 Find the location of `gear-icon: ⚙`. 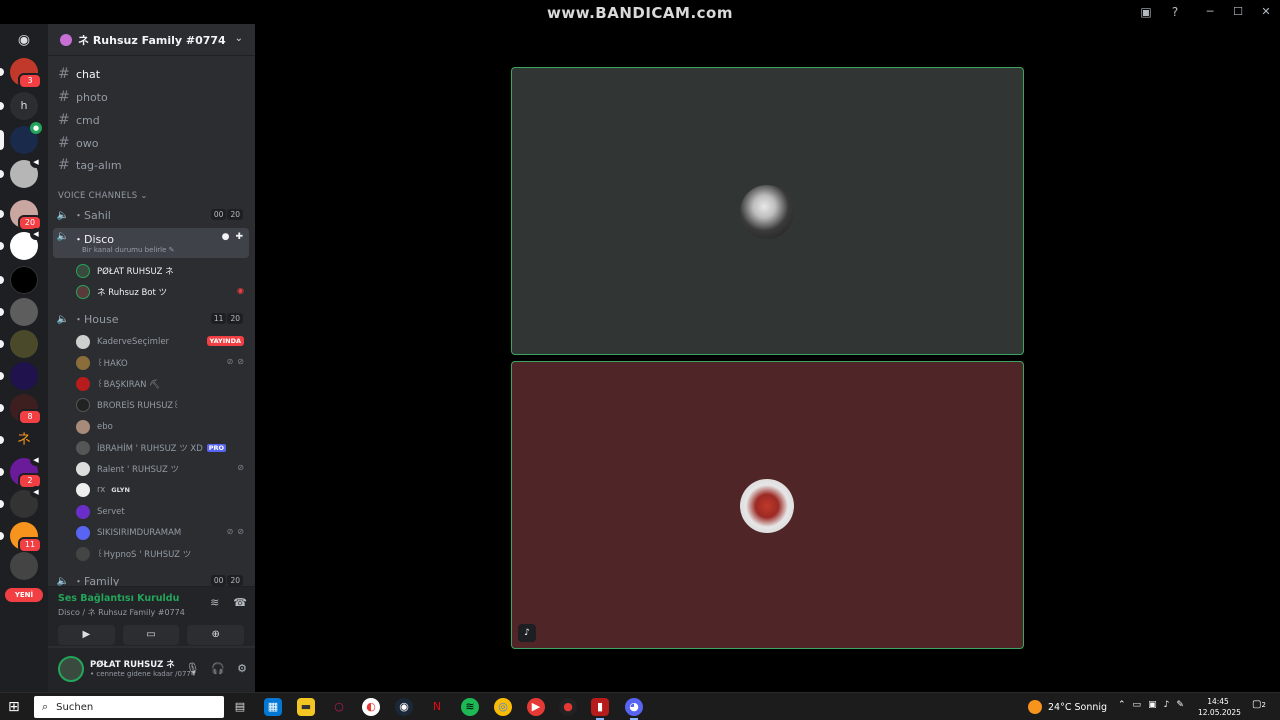

gear-icon: ⚙ is located at coordinates (242, 668).